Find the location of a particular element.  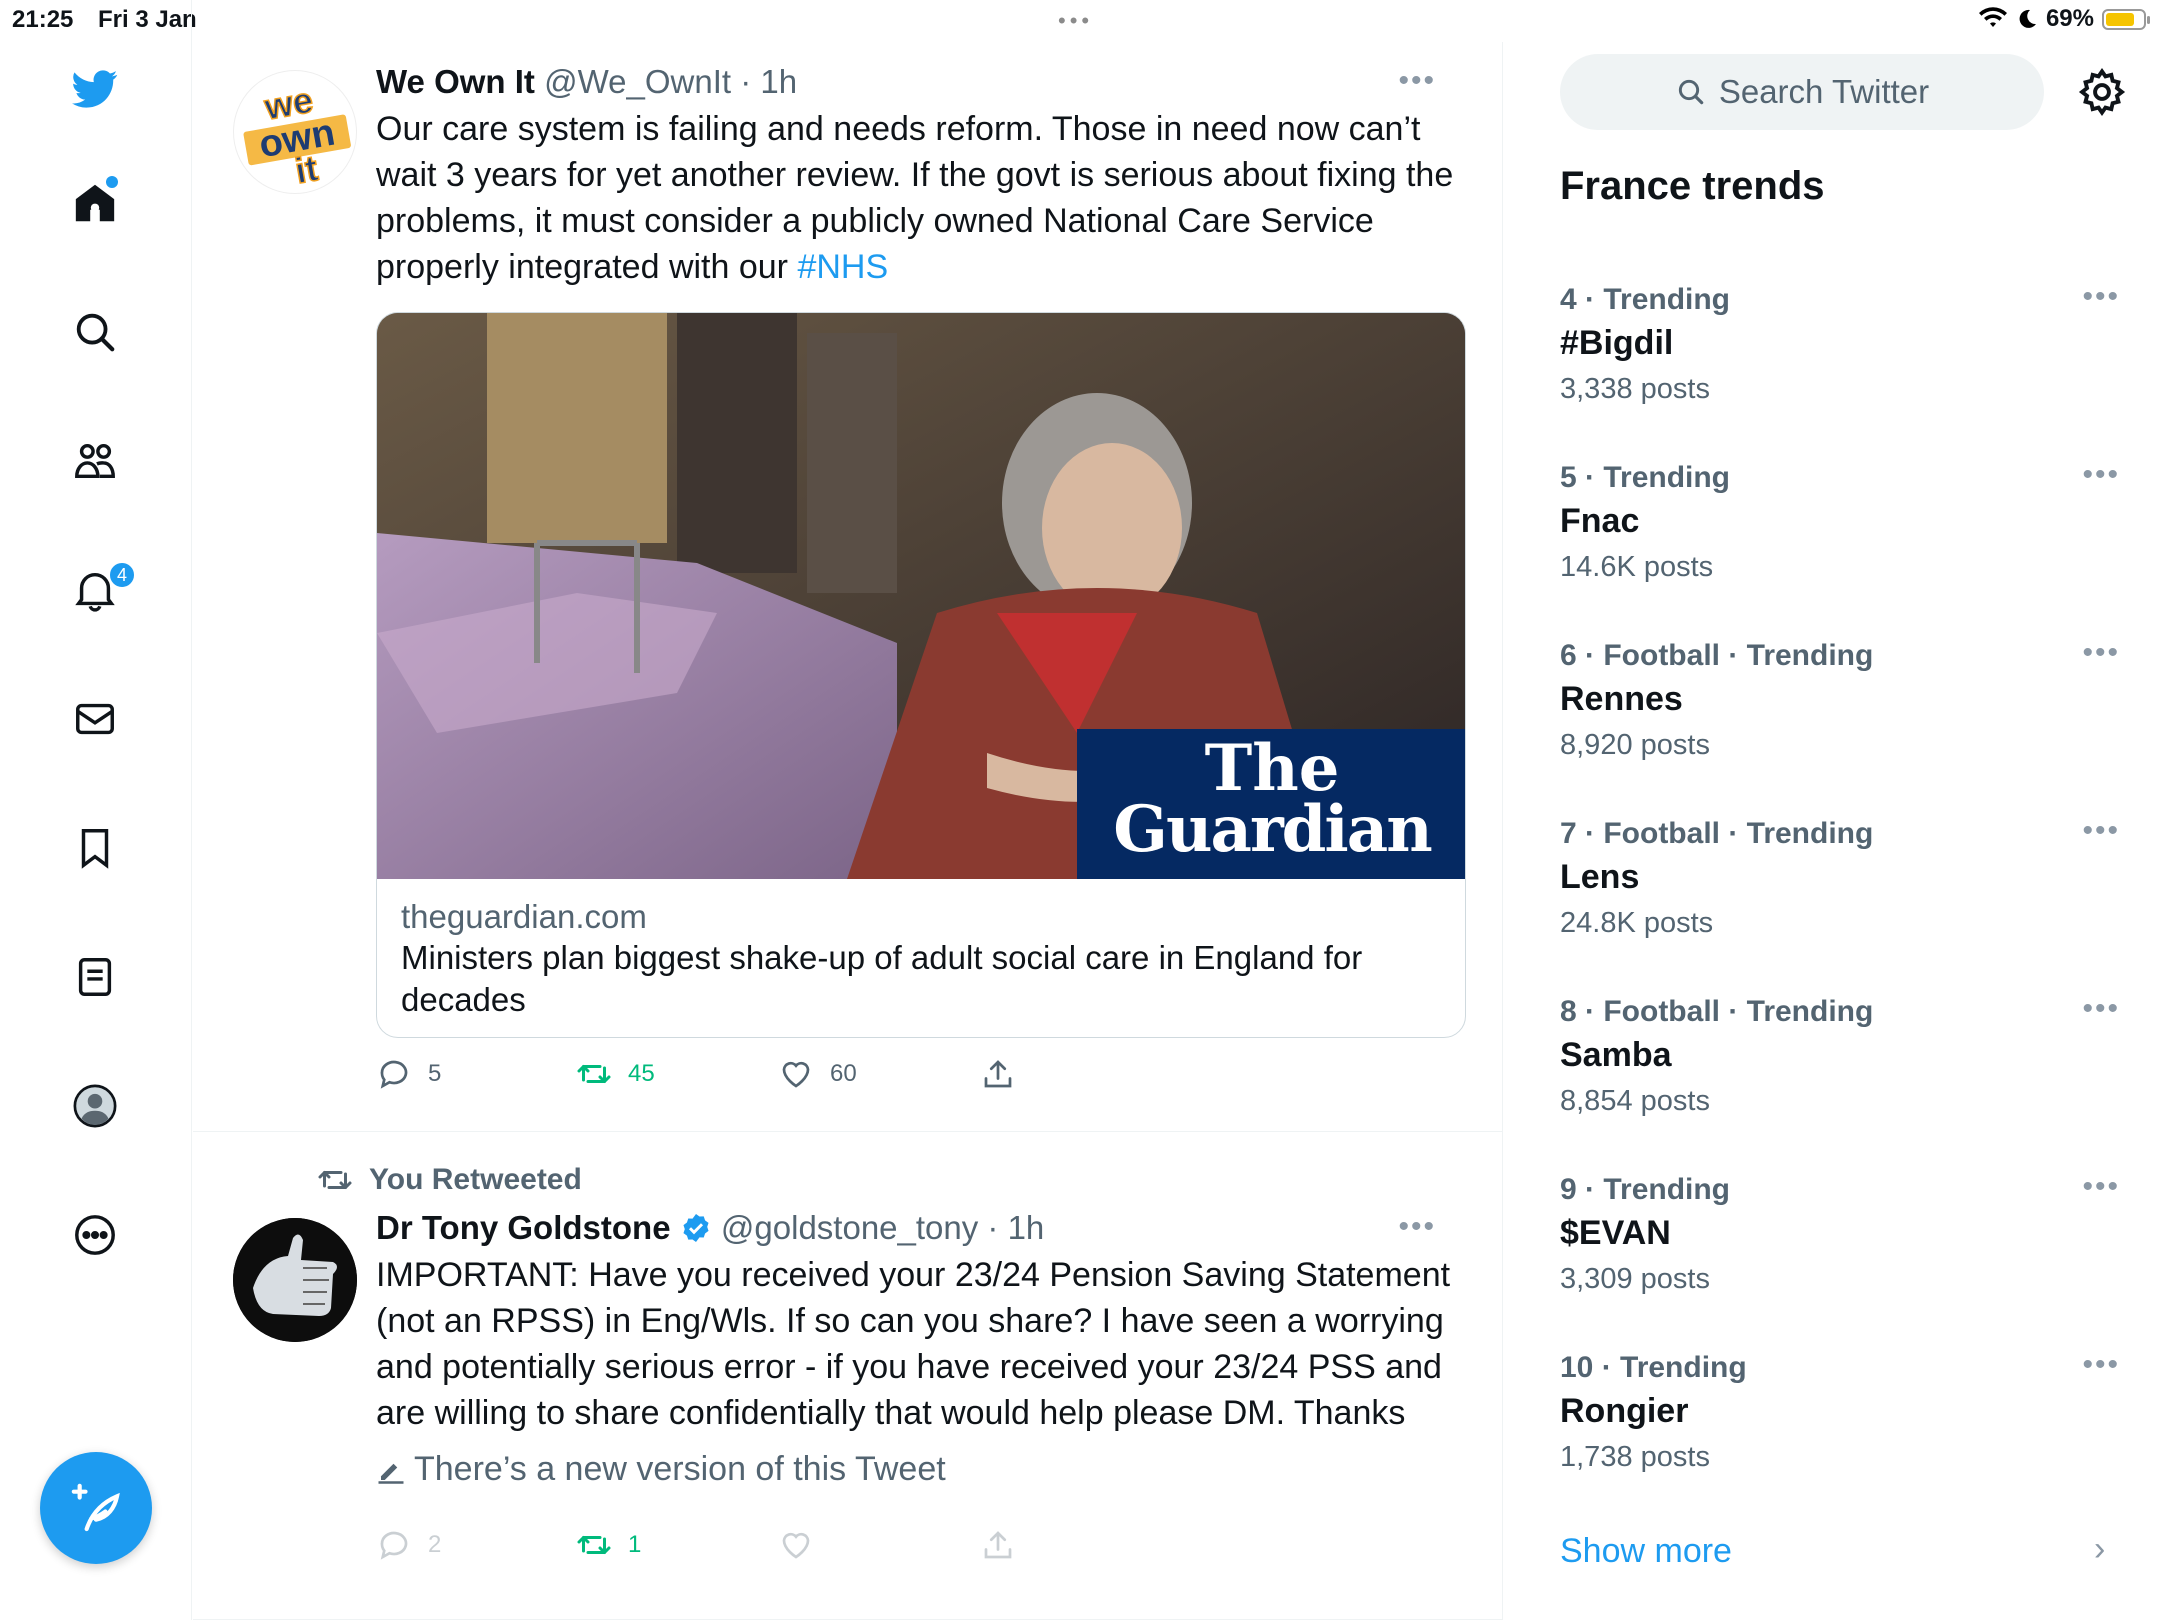

author-name: We Own It is located at coordinates (455, 81).